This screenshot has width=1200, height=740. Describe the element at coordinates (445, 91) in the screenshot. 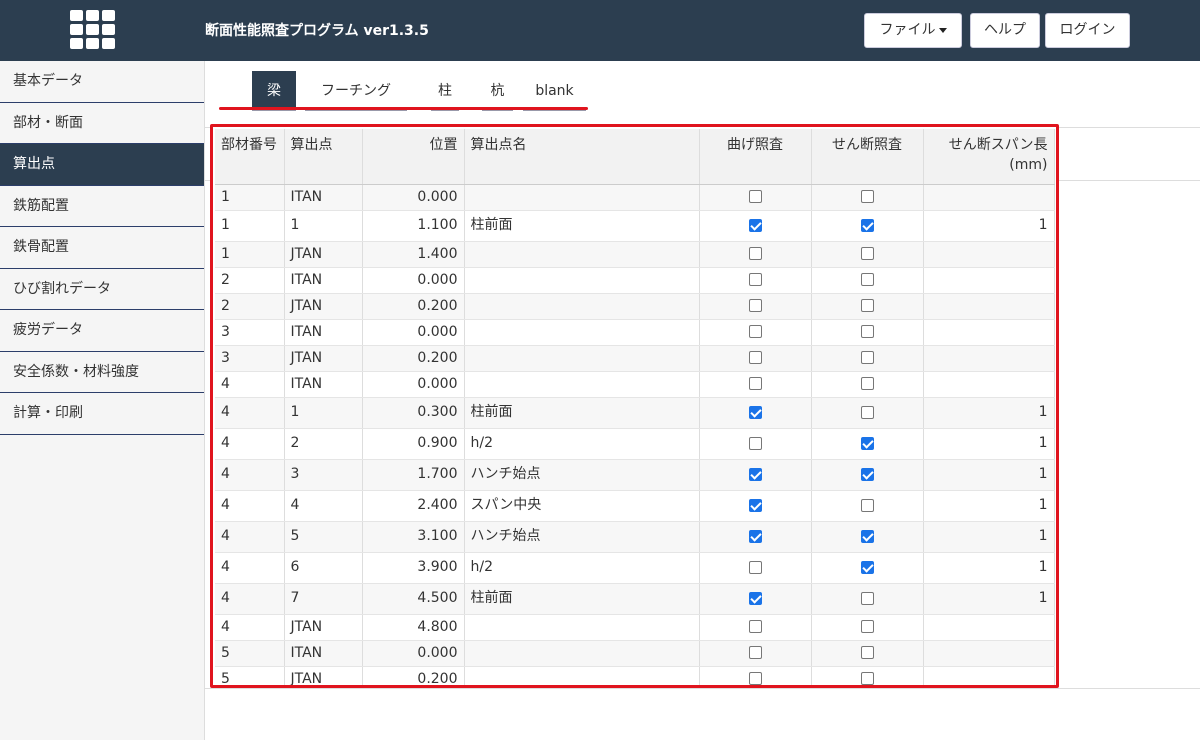

I see `tab-column: 柱` at that location.